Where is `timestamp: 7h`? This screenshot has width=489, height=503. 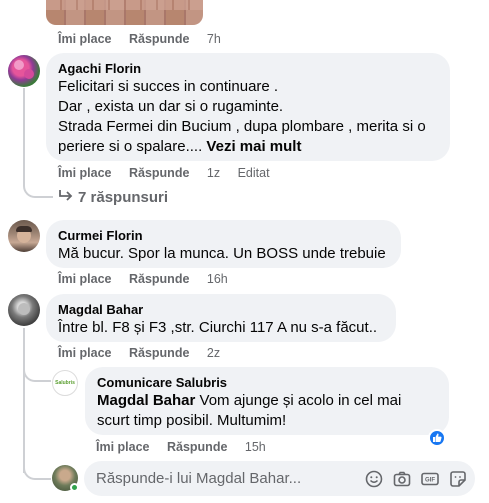 timestamp: 7h is located at coordinates (214, 39).